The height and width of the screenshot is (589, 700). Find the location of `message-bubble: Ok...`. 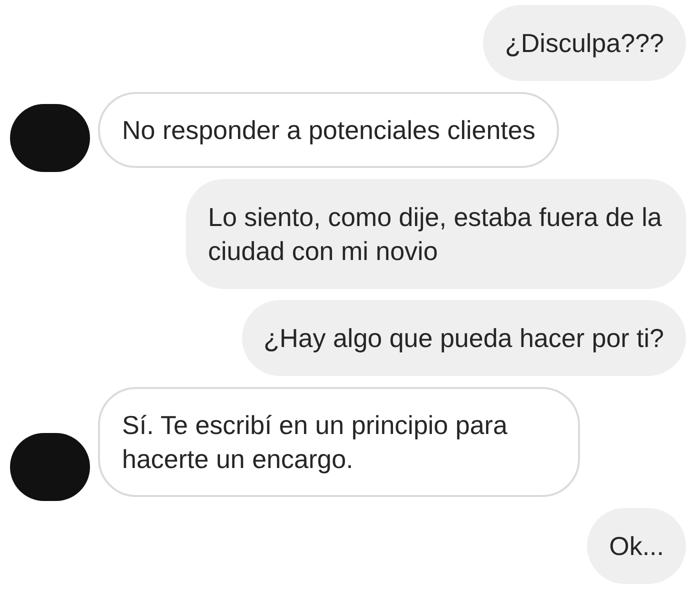

message-bubble: Ok... is located at coordinates (636, 546).